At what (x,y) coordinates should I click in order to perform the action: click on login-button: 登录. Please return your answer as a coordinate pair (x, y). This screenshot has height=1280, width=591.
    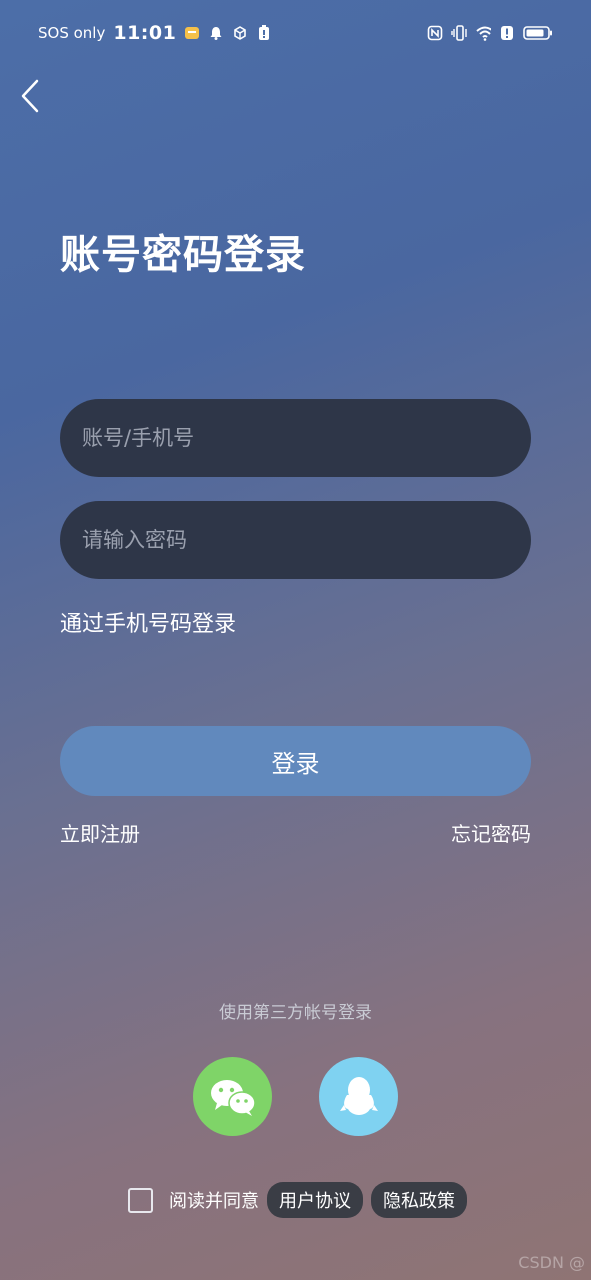
    Looking at the image, I should click on (295, 761).